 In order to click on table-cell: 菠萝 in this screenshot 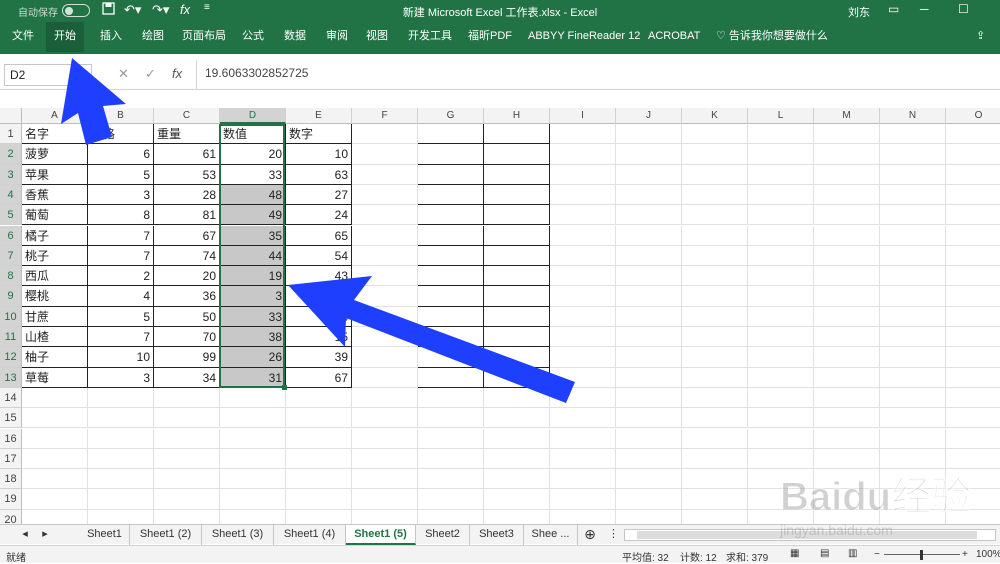, I will do `click(55, 154)`.